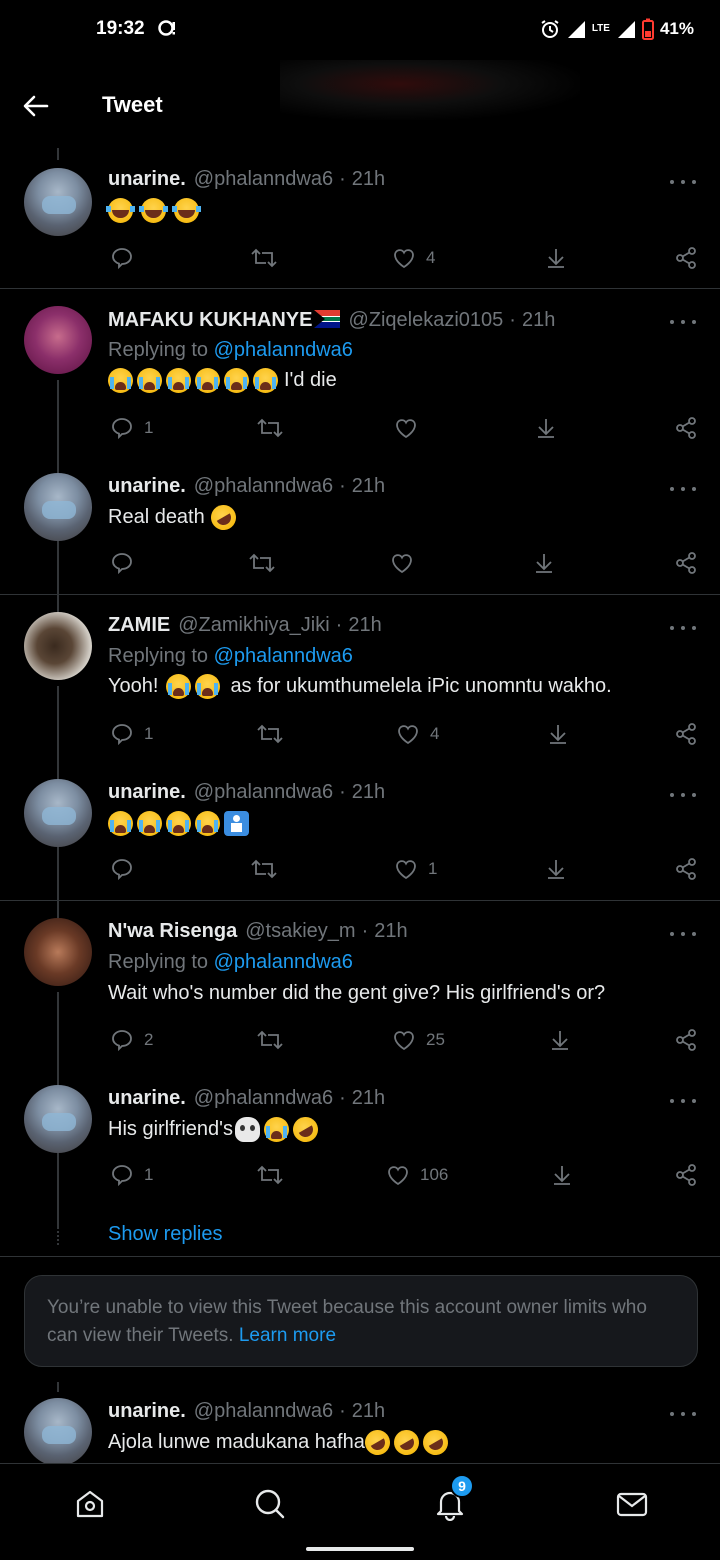  I want to click on user-handle: @tsakiey_m, so click(300, 931).